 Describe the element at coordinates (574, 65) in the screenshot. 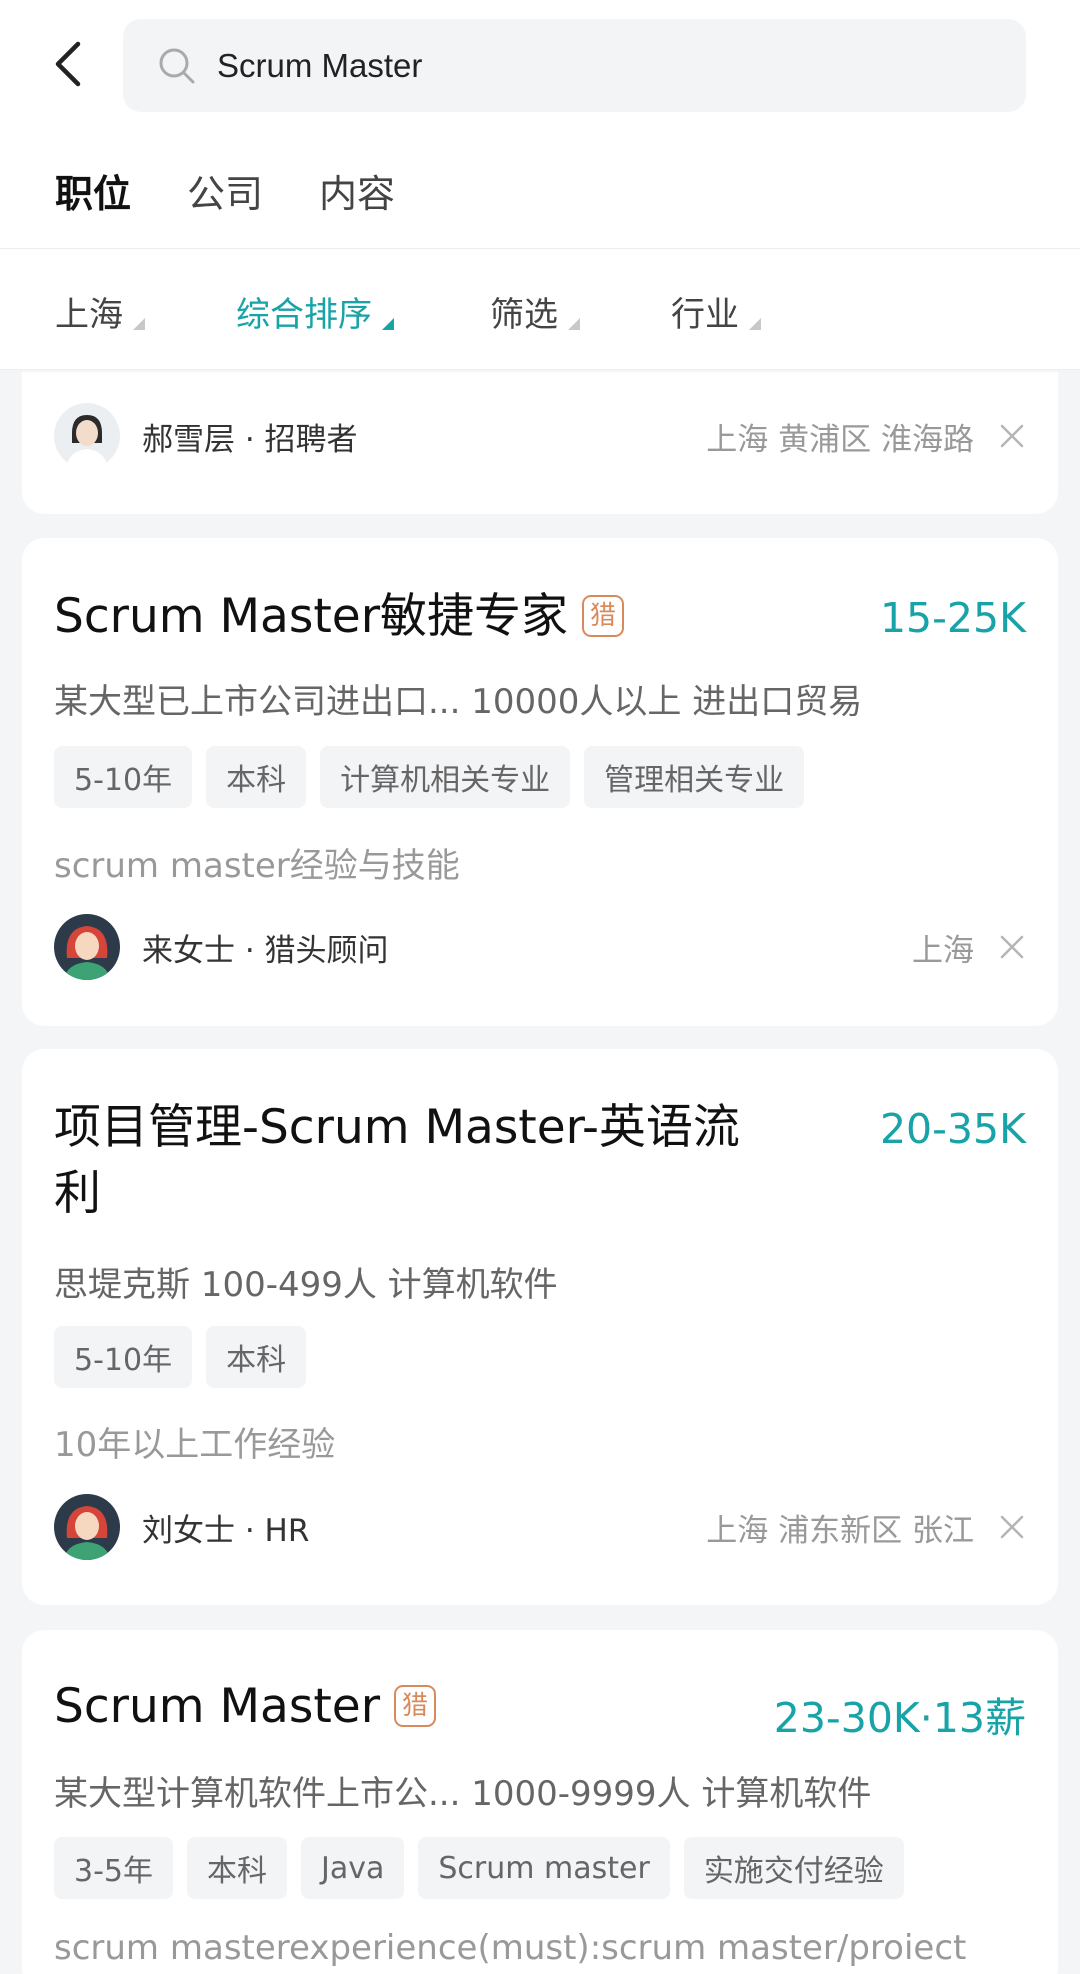

I see `search-input: Scrum Master` at that location.